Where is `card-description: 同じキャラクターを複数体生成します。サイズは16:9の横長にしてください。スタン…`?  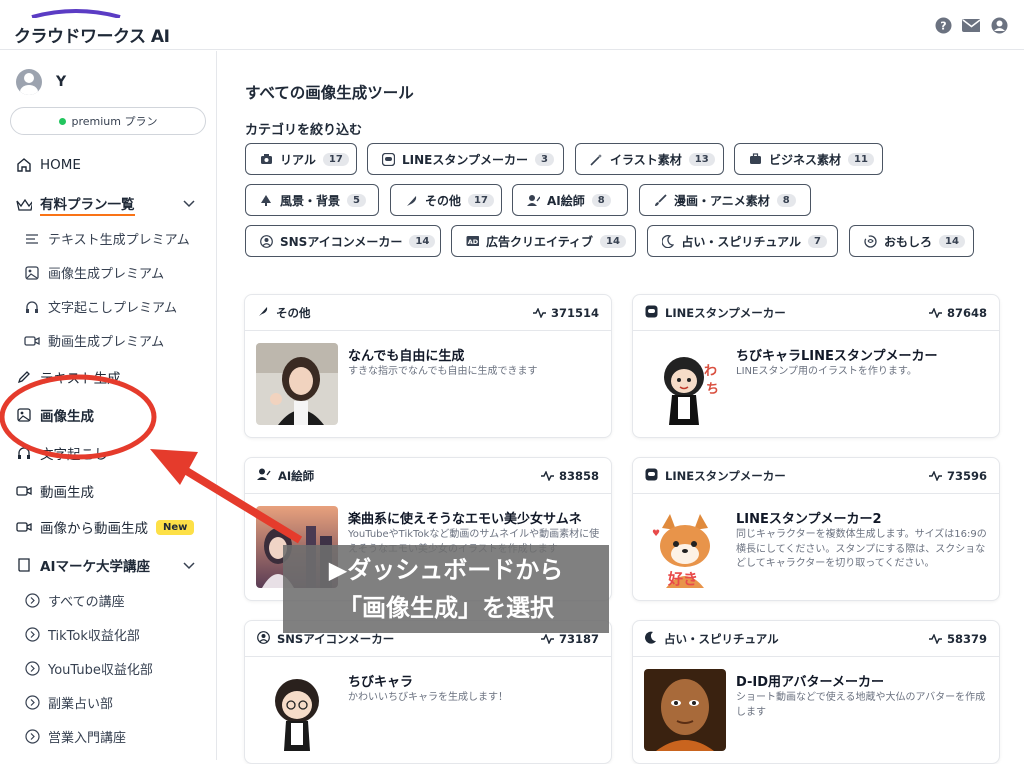 card-description: 同じキャラクターを複数体生成します。サイズは16:9の横長にしてください。スタン… is located at coordinates (861, 549).